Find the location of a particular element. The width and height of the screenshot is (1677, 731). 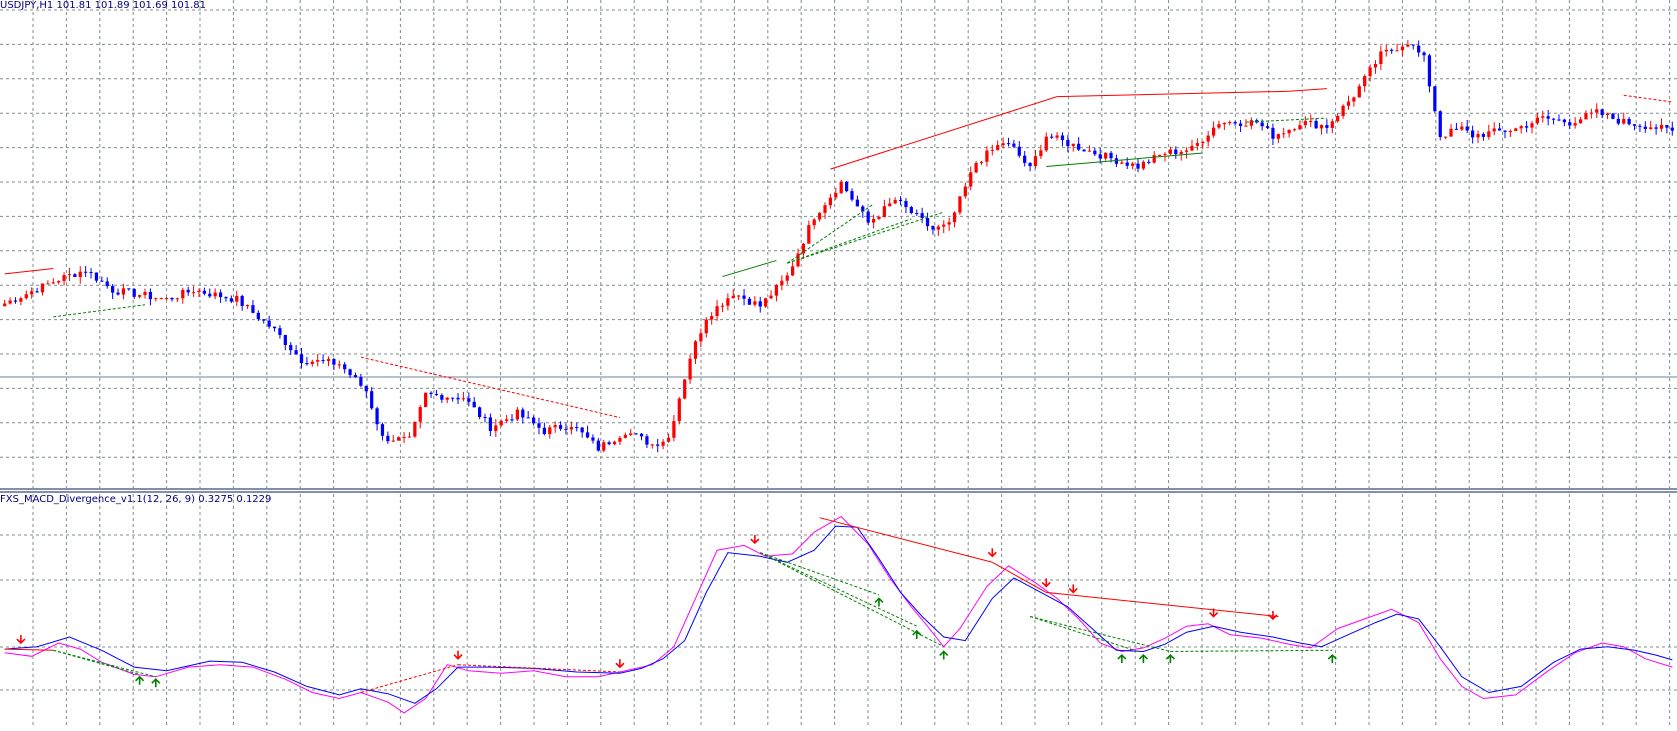

up-arrow-icon is located at coordinates (1143, 658).